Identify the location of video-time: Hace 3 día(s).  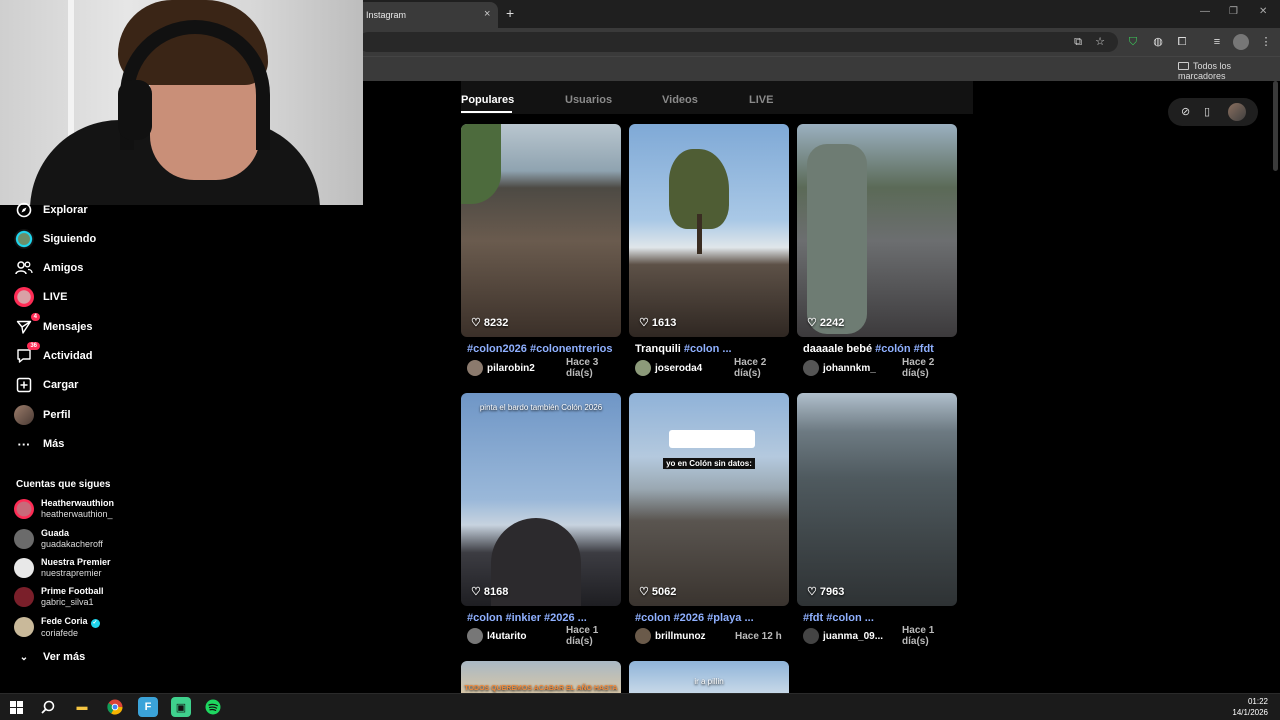
(582, 368).